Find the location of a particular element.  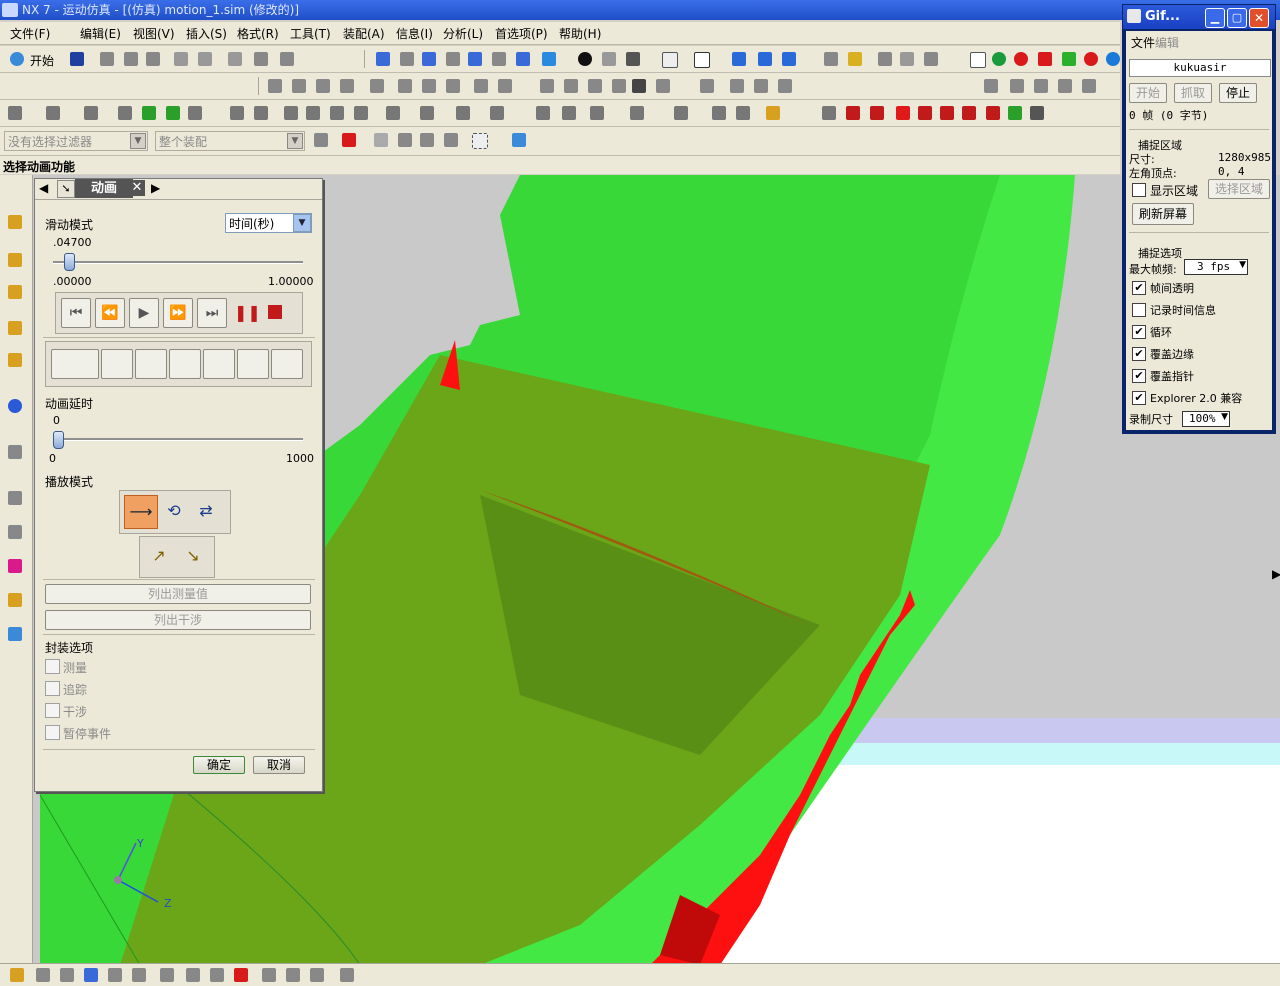

pattern-icon is located at coordinates (637, 113).